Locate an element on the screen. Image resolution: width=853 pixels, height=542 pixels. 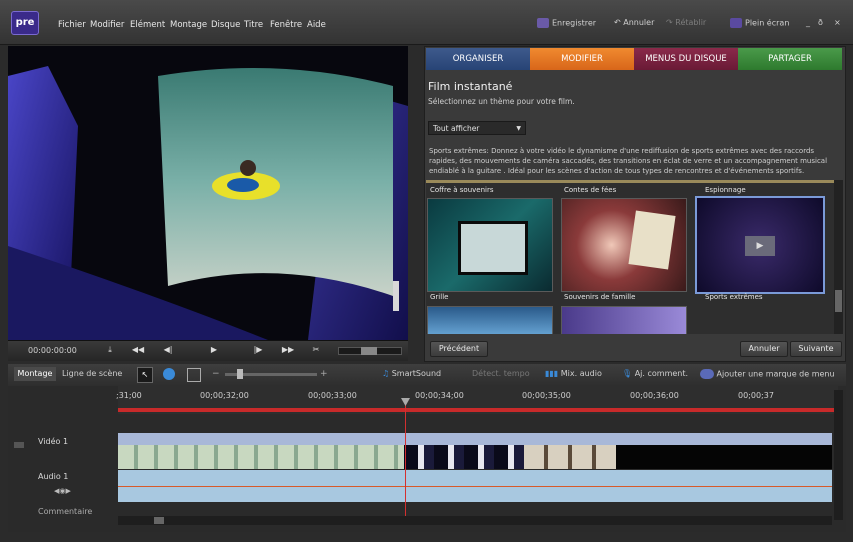
work-area-bar is located at coordinates (476, 410).